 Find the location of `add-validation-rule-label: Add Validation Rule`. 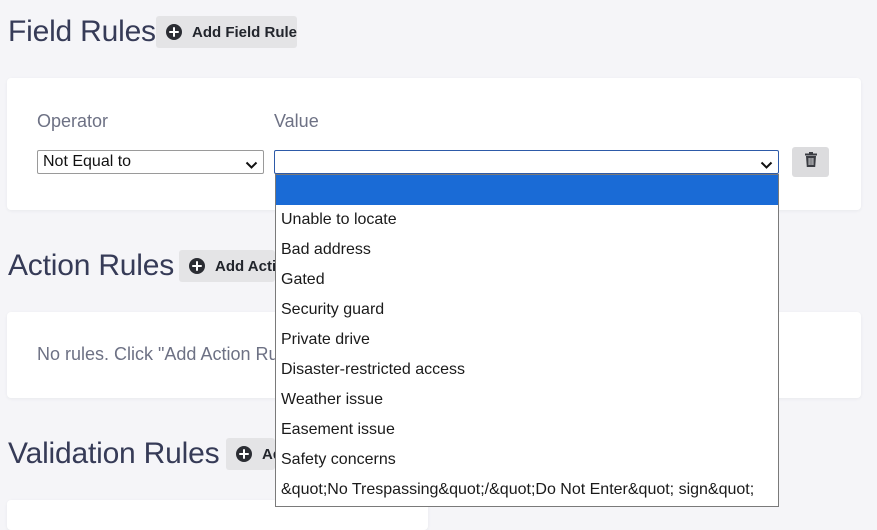

add-validation-rule-label: Add Validation Rule is located at coordinates (268, 454).